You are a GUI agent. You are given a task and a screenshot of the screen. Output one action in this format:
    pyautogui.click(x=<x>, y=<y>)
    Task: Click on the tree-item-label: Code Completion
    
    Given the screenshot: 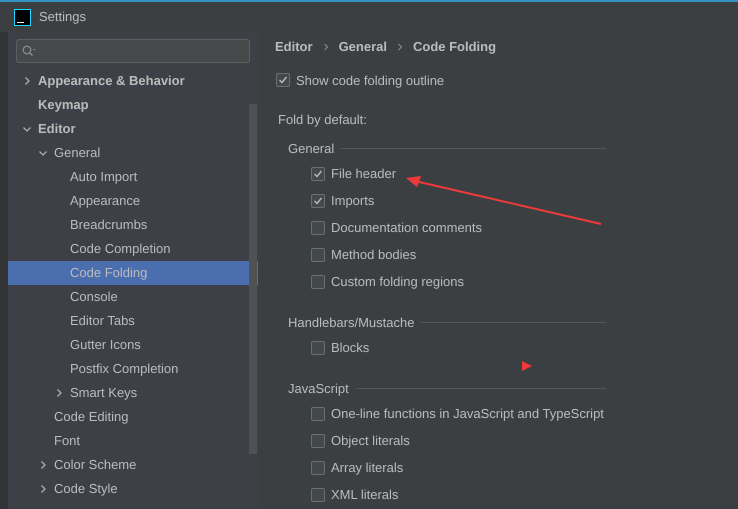 What is the action you would take?
    pyautogui.click(x=120, y=249)
    